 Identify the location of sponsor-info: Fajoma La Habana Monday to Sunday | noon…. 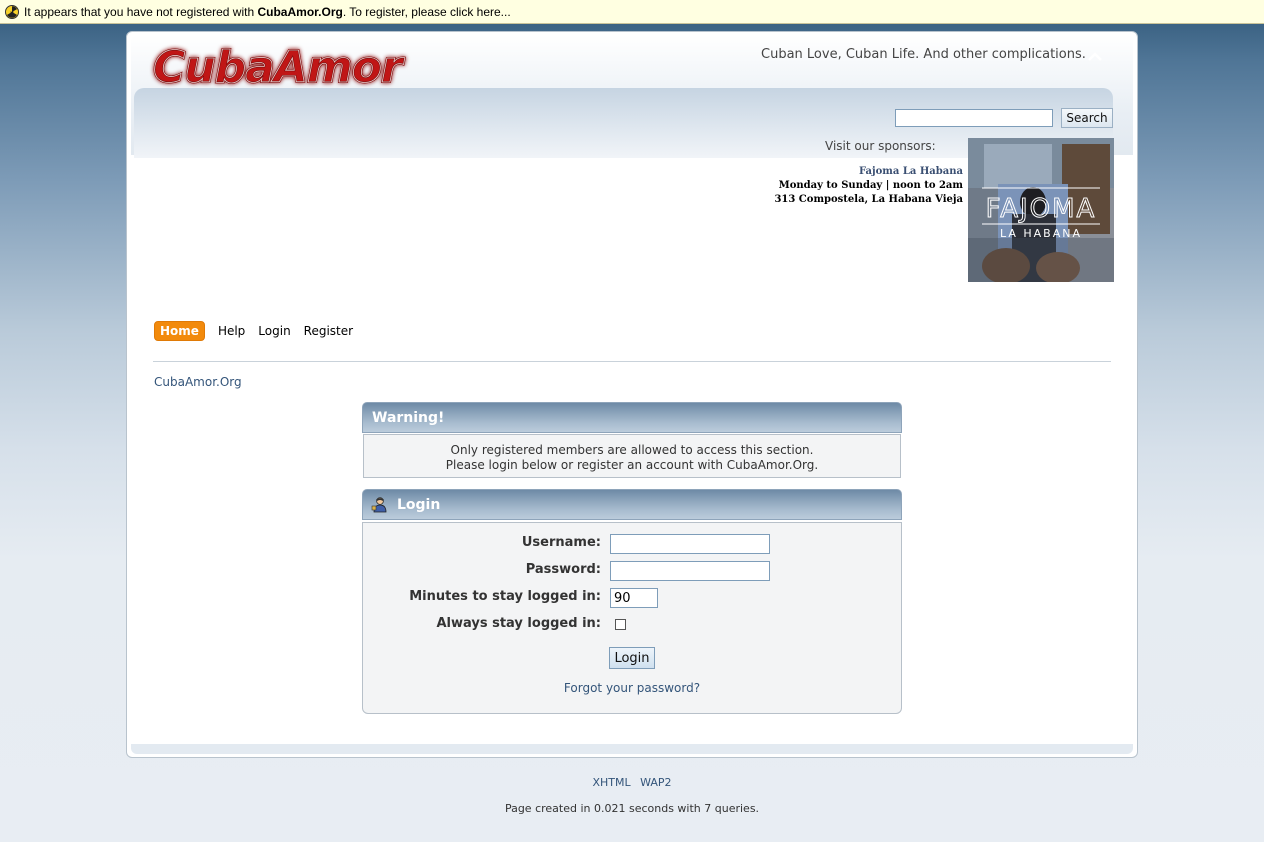
(868, 186).